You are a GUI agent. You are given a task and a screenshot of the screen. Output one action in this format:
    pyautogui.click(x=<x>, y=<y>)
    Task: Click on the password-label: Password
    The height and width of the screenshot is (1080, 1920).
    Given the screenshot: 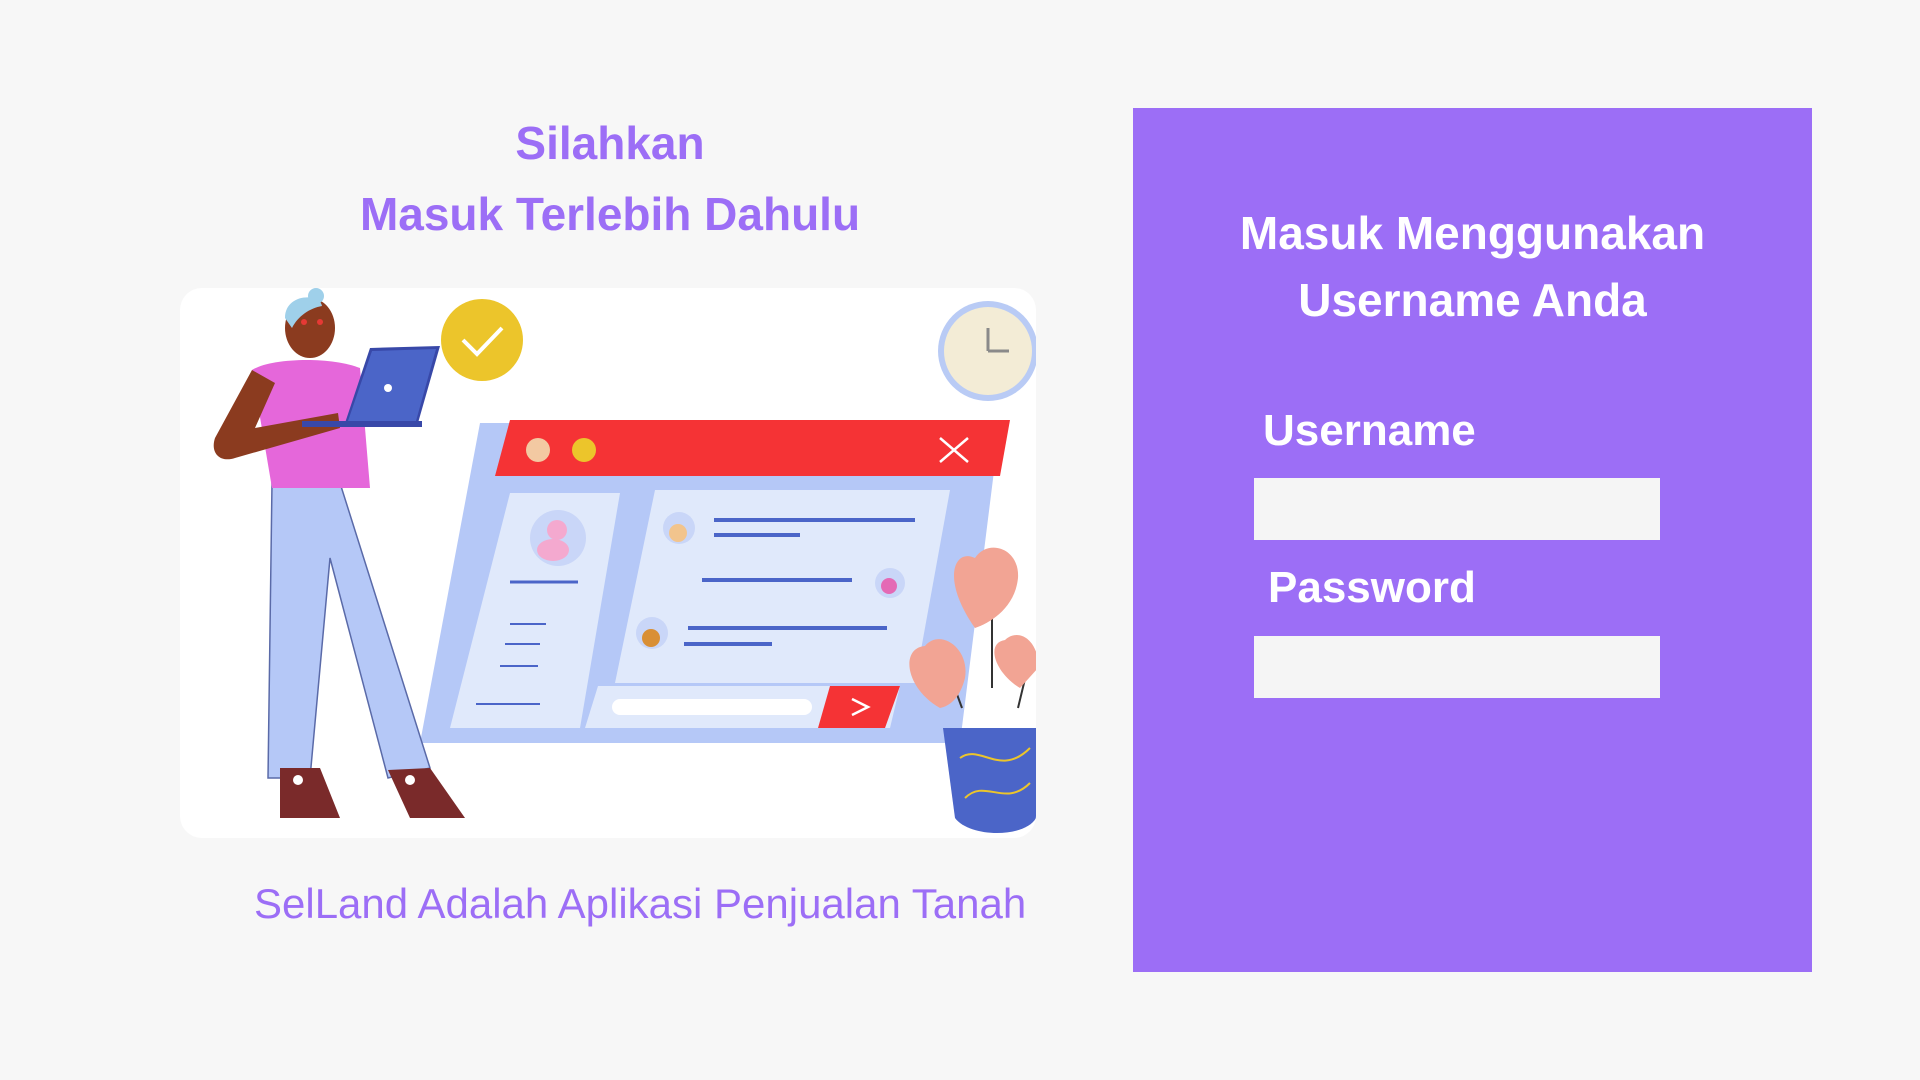 What is the action you would take?
    pyautogui.click(x=1372, y=587)
    